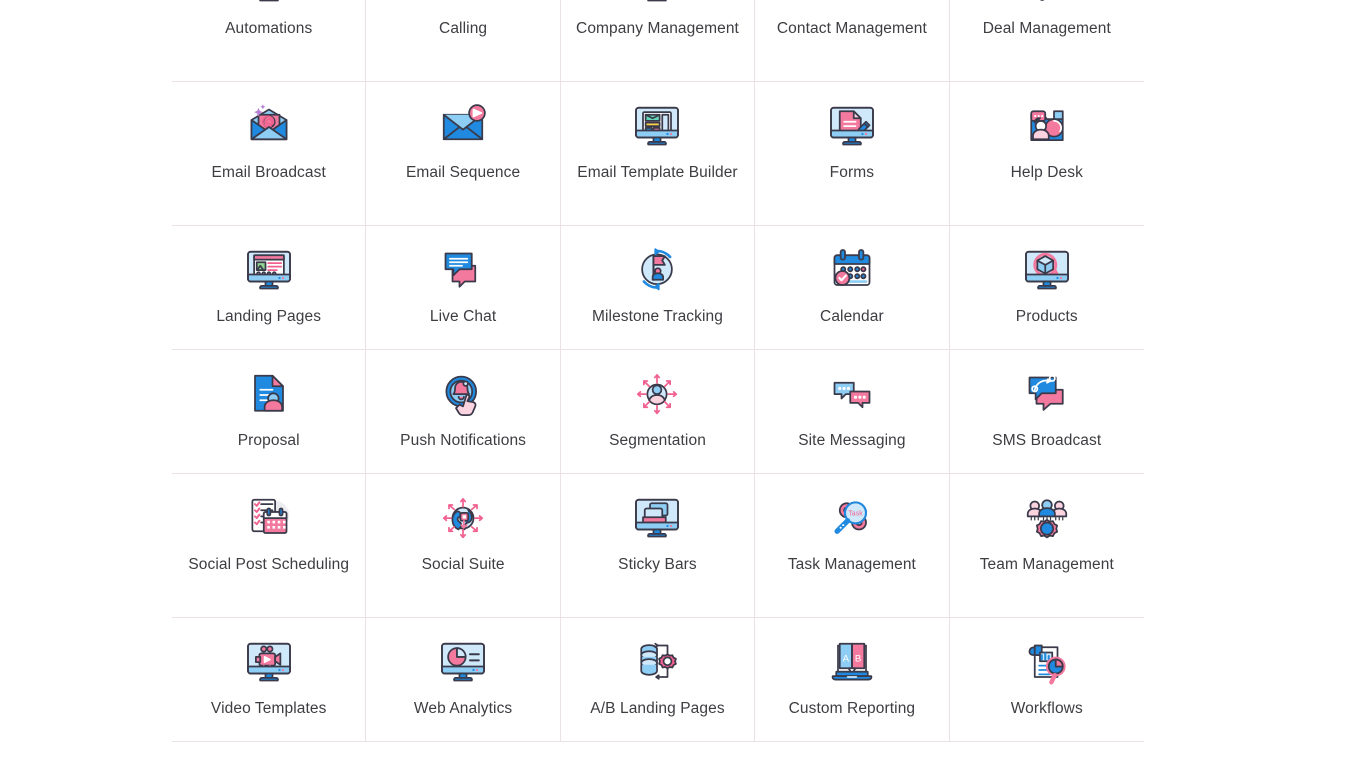 Image resolution: width=1351 pixels, height=760 pixels. What do you see at coordinates (657, 316) in the screenshot?
I see `feature-label: Milestone Tracking` at bounding box center [657, 316].